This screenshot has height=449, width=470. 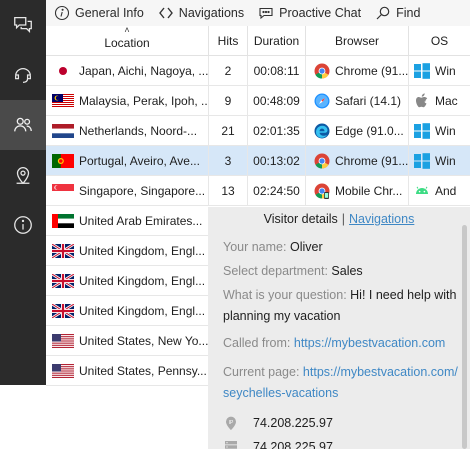 I want to click on current-page-label: Current page:, so click(x=261, y=372).